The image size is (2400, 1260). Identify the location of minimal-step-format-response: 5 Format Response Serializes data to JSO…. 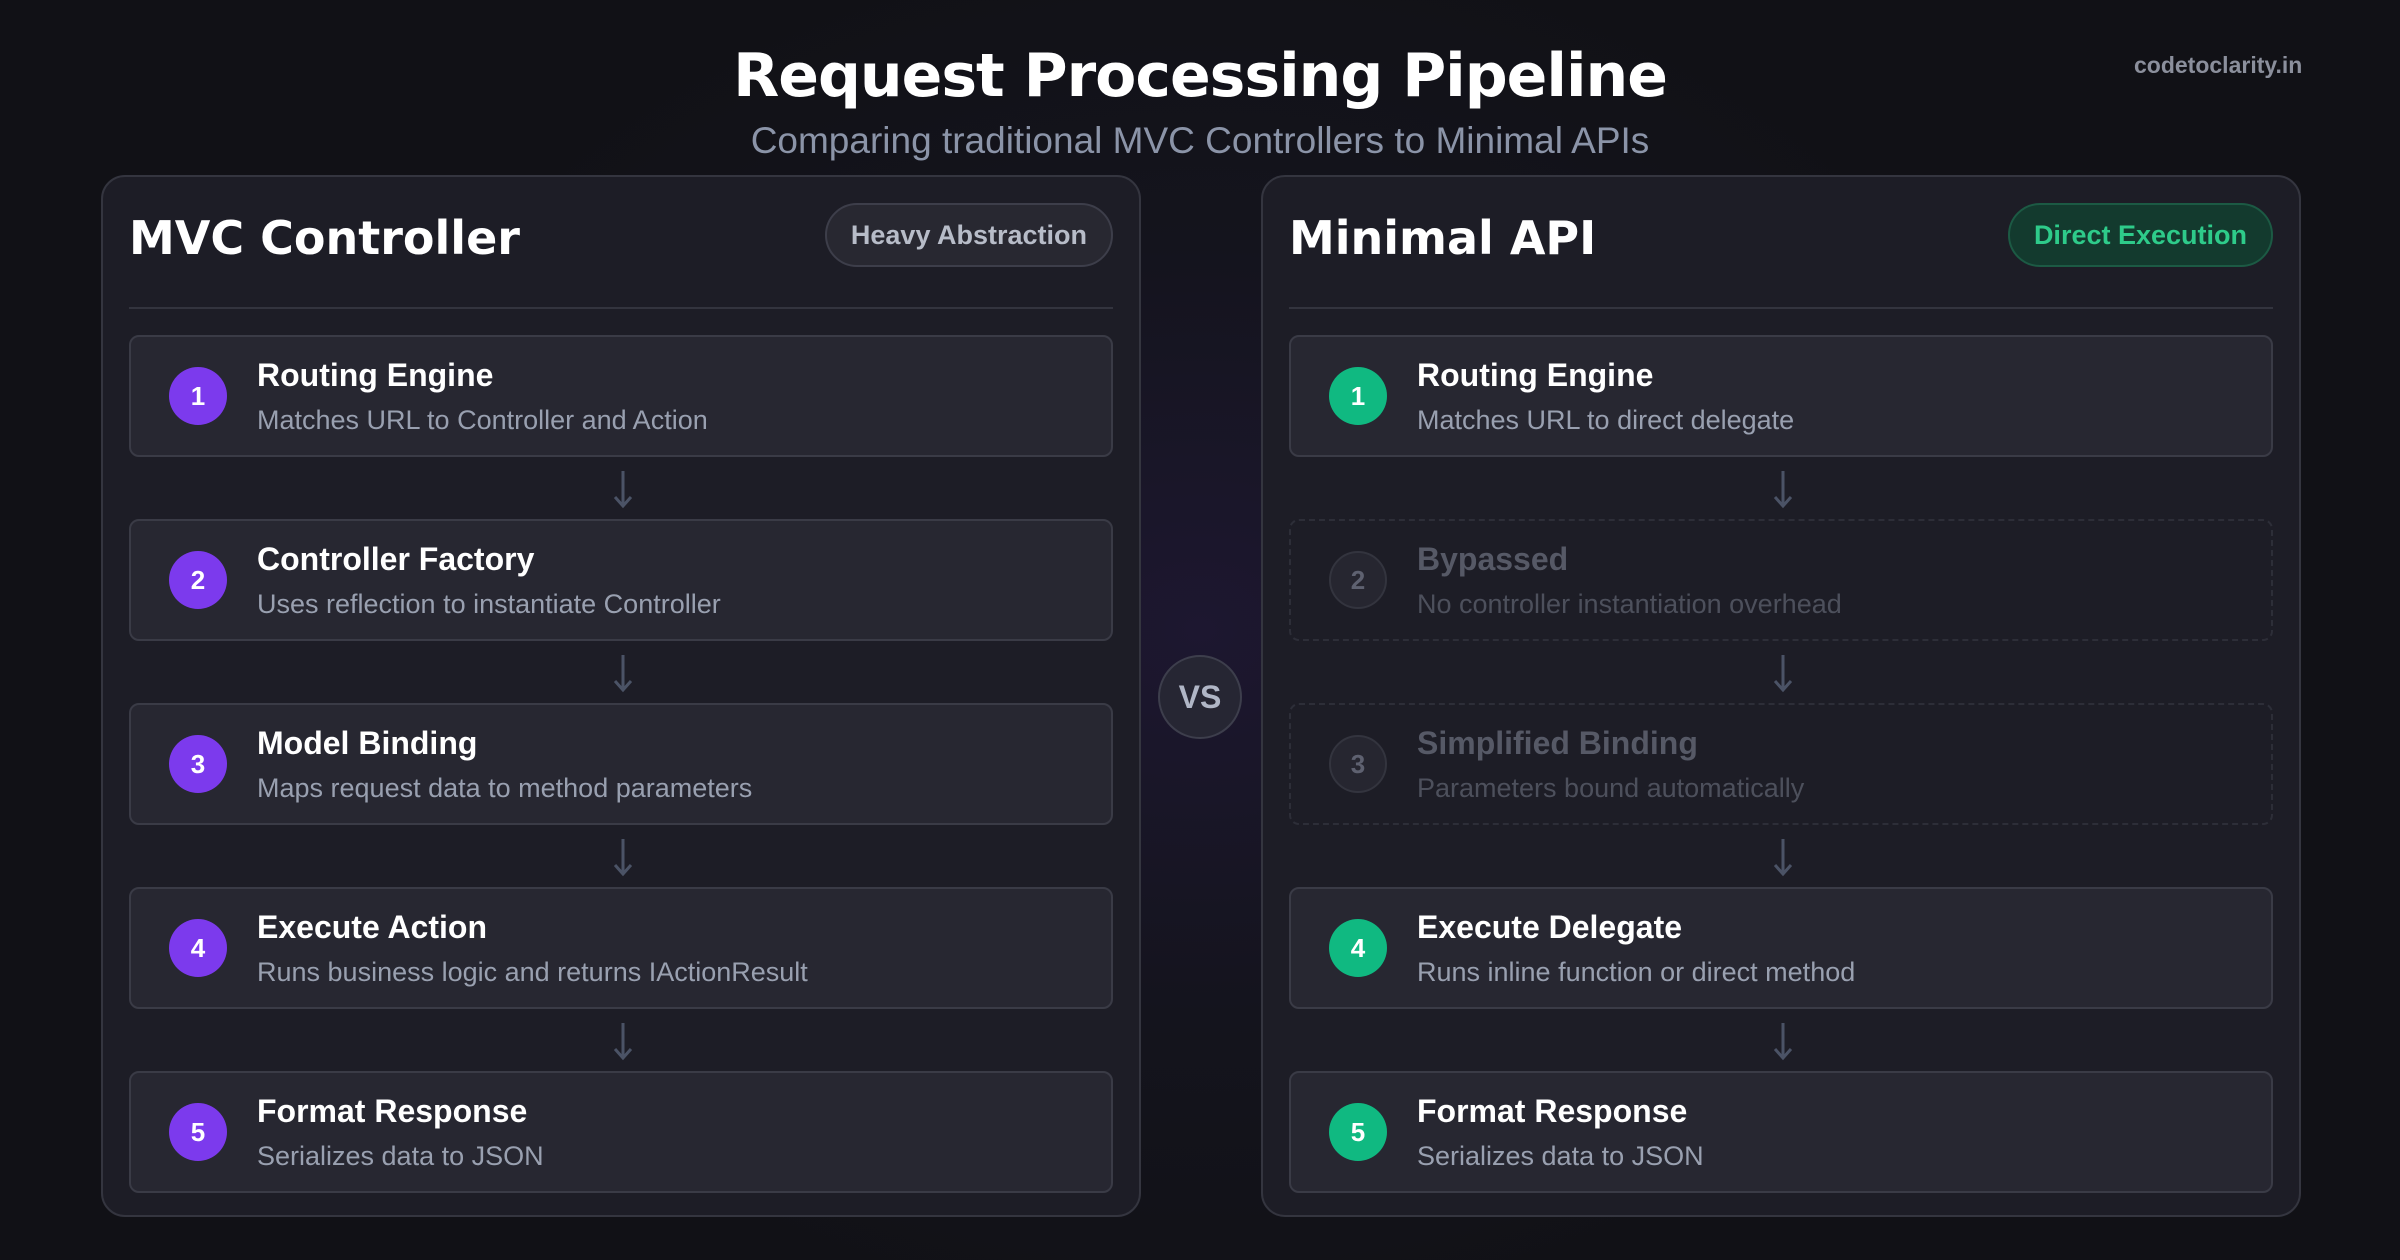
(1781, 1132).